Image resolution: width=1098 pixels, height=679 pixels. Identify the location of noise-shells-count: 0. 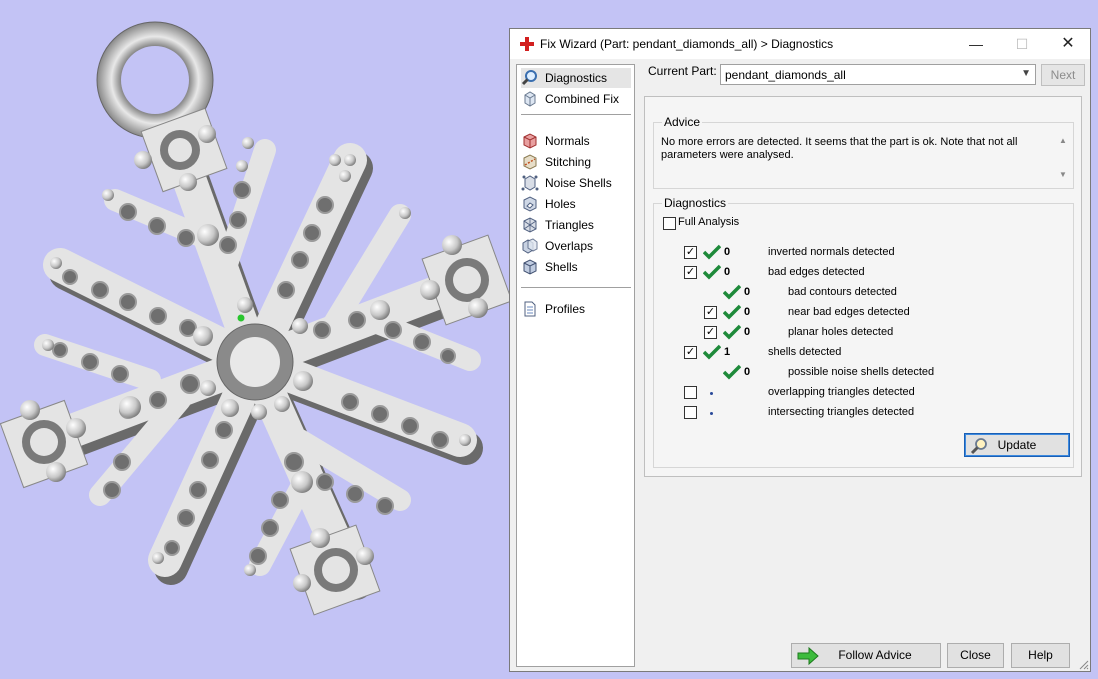
(747, 372).